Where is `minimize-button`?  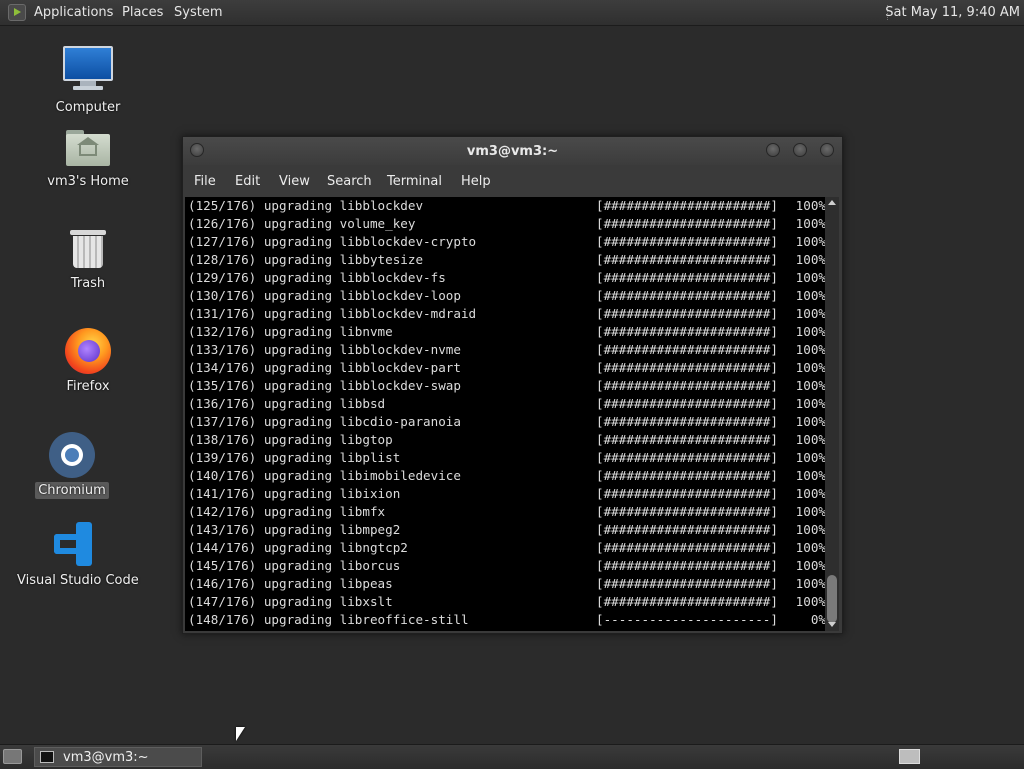 minimize-button is located at coordinates (773, 150).